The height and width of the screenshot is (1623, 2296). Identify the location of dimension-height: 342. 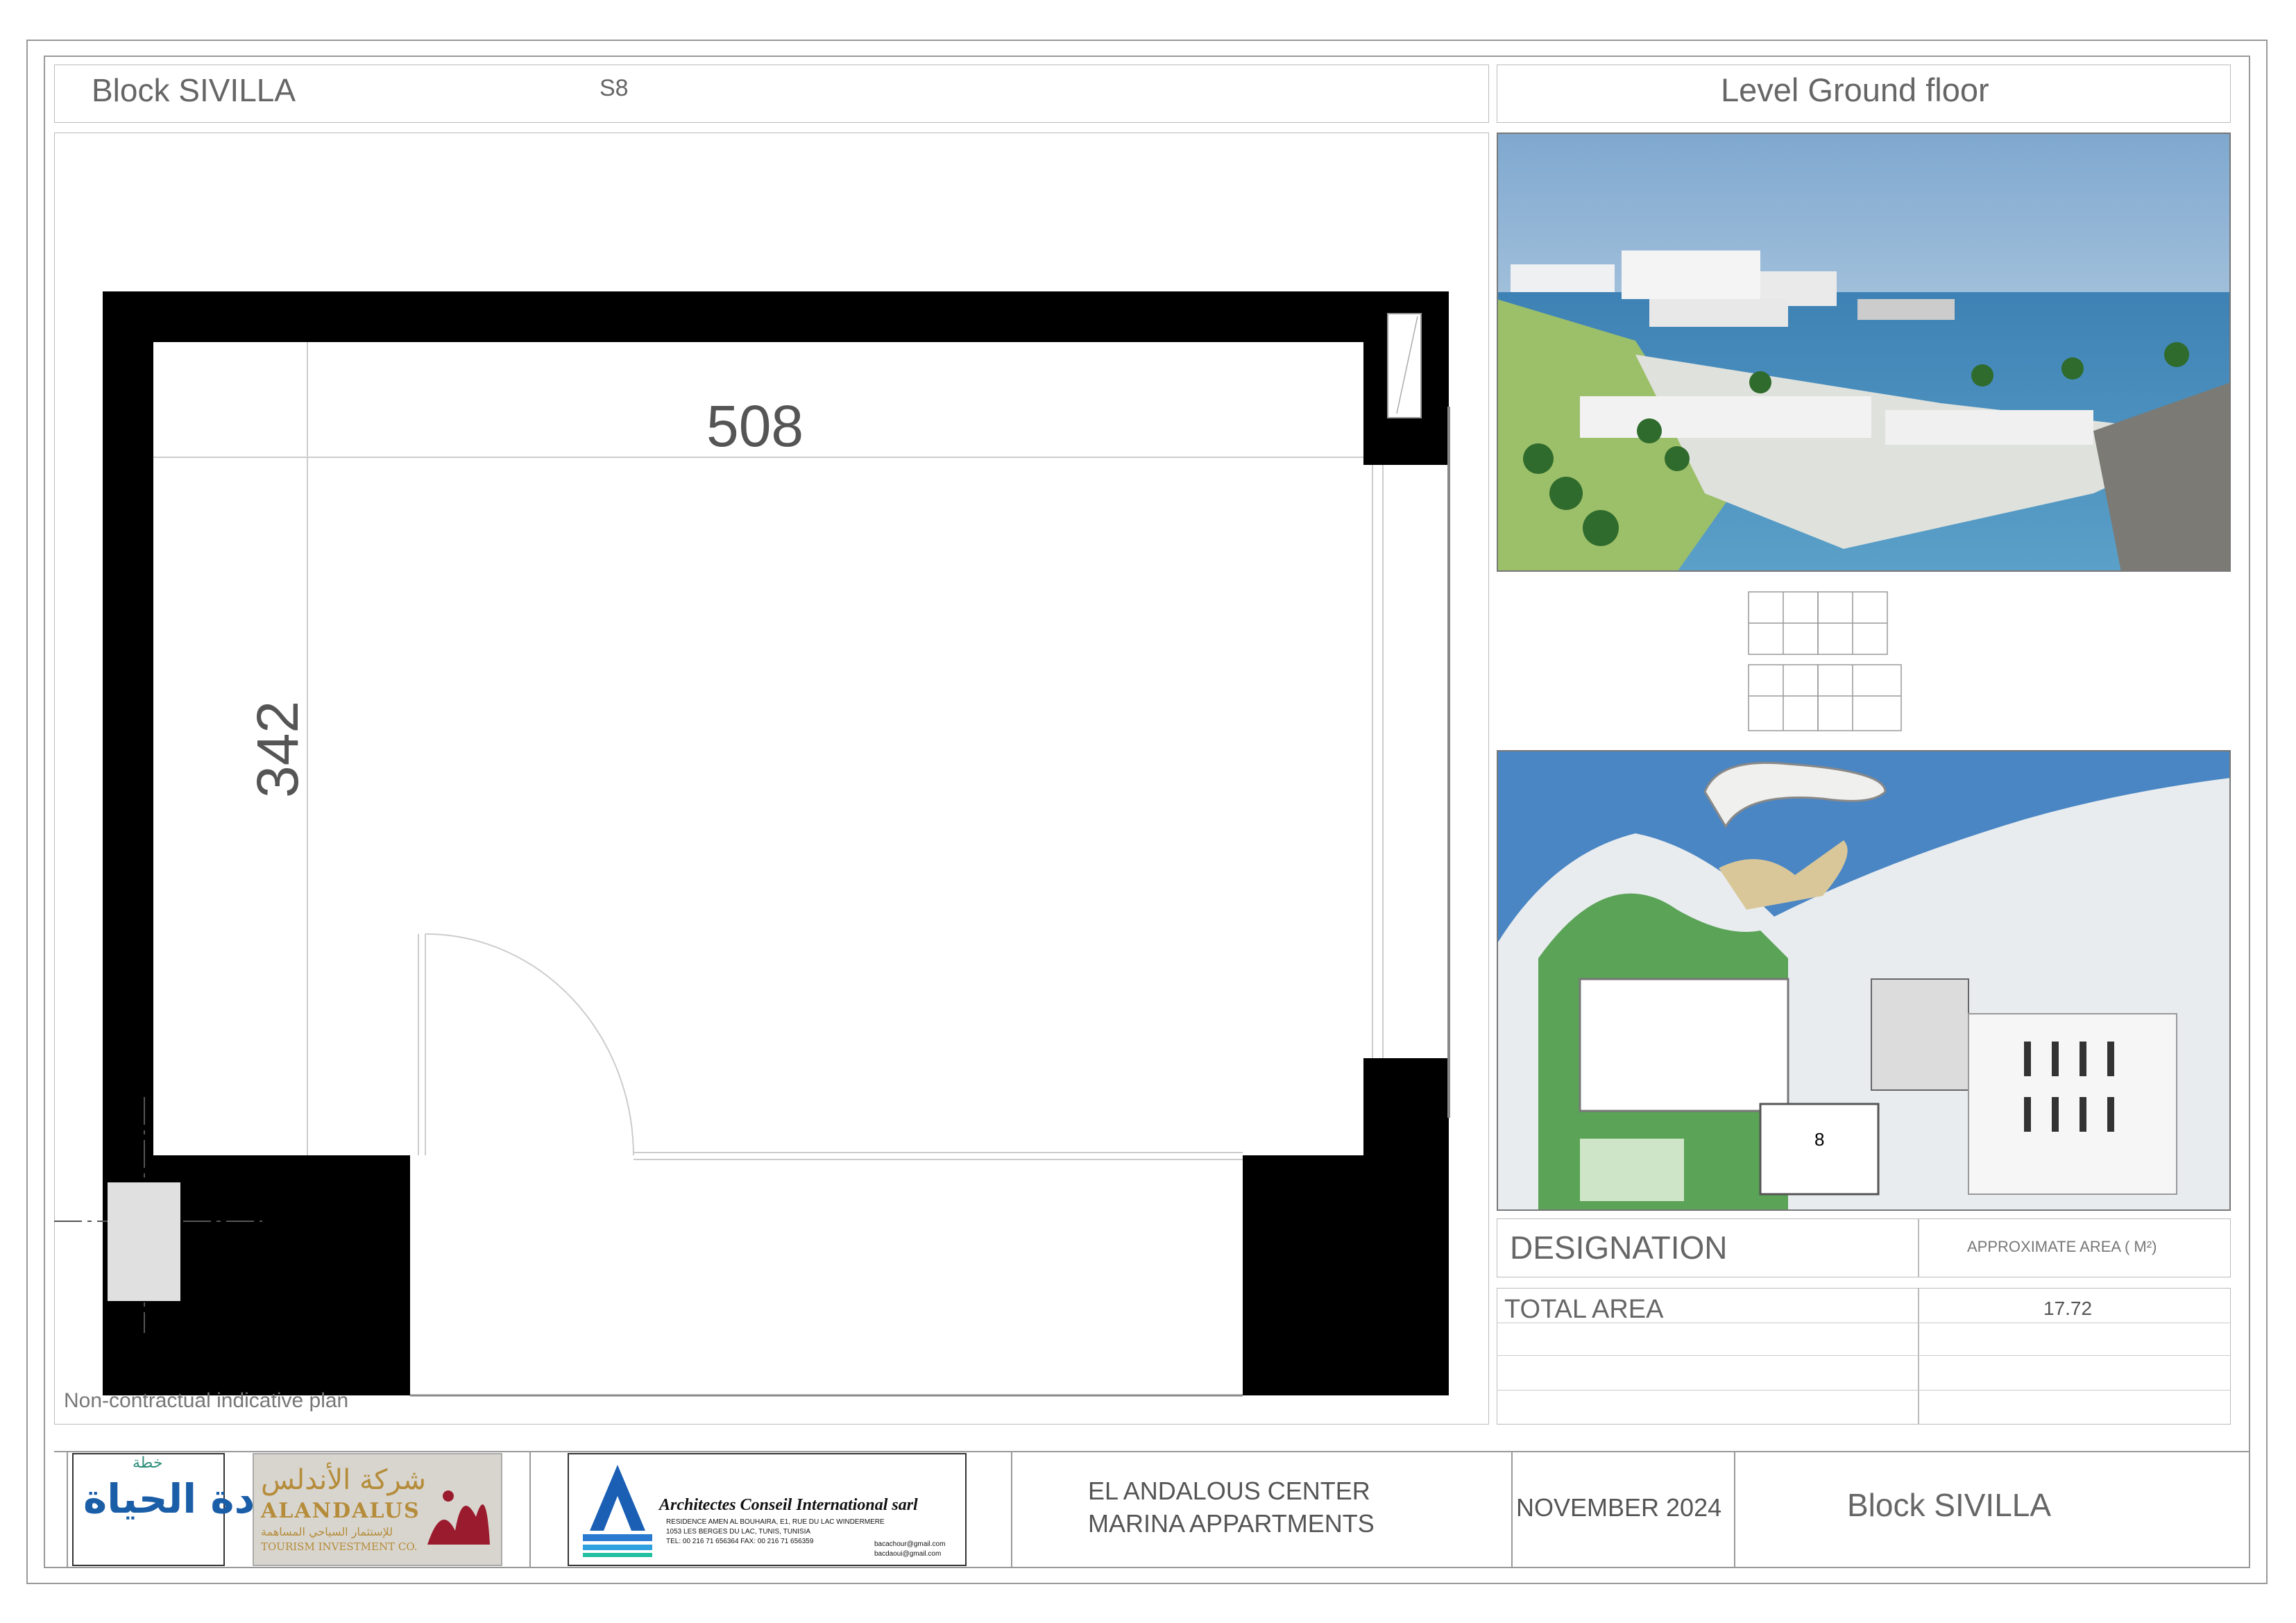
(277, 749).